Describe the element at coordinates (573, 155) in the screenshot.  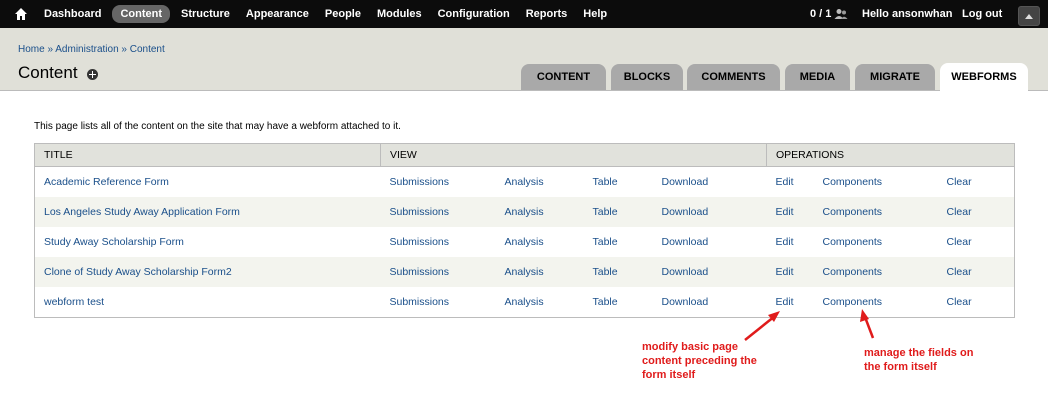
I see `column-header-view: VIEW` at that location.